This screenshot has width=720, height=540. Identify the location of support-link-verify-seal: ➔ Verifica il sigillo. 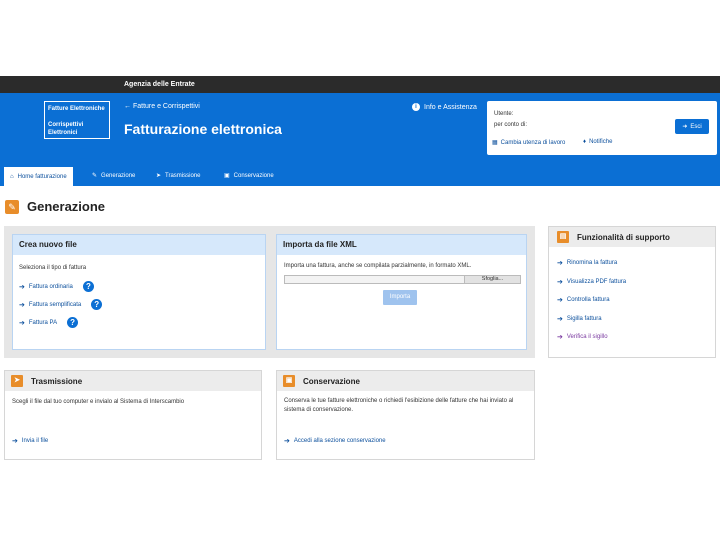
(582, 337).